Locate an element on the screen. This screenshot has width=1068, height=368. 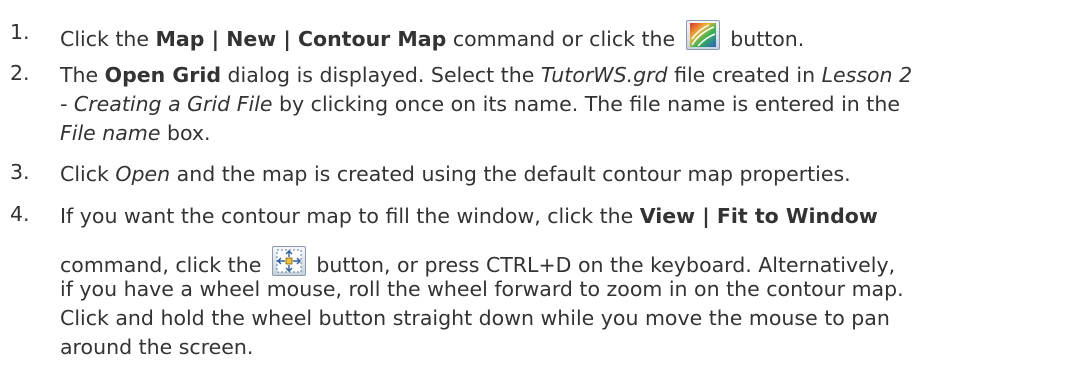
step-text: Click is located at coordinates (88, 174).